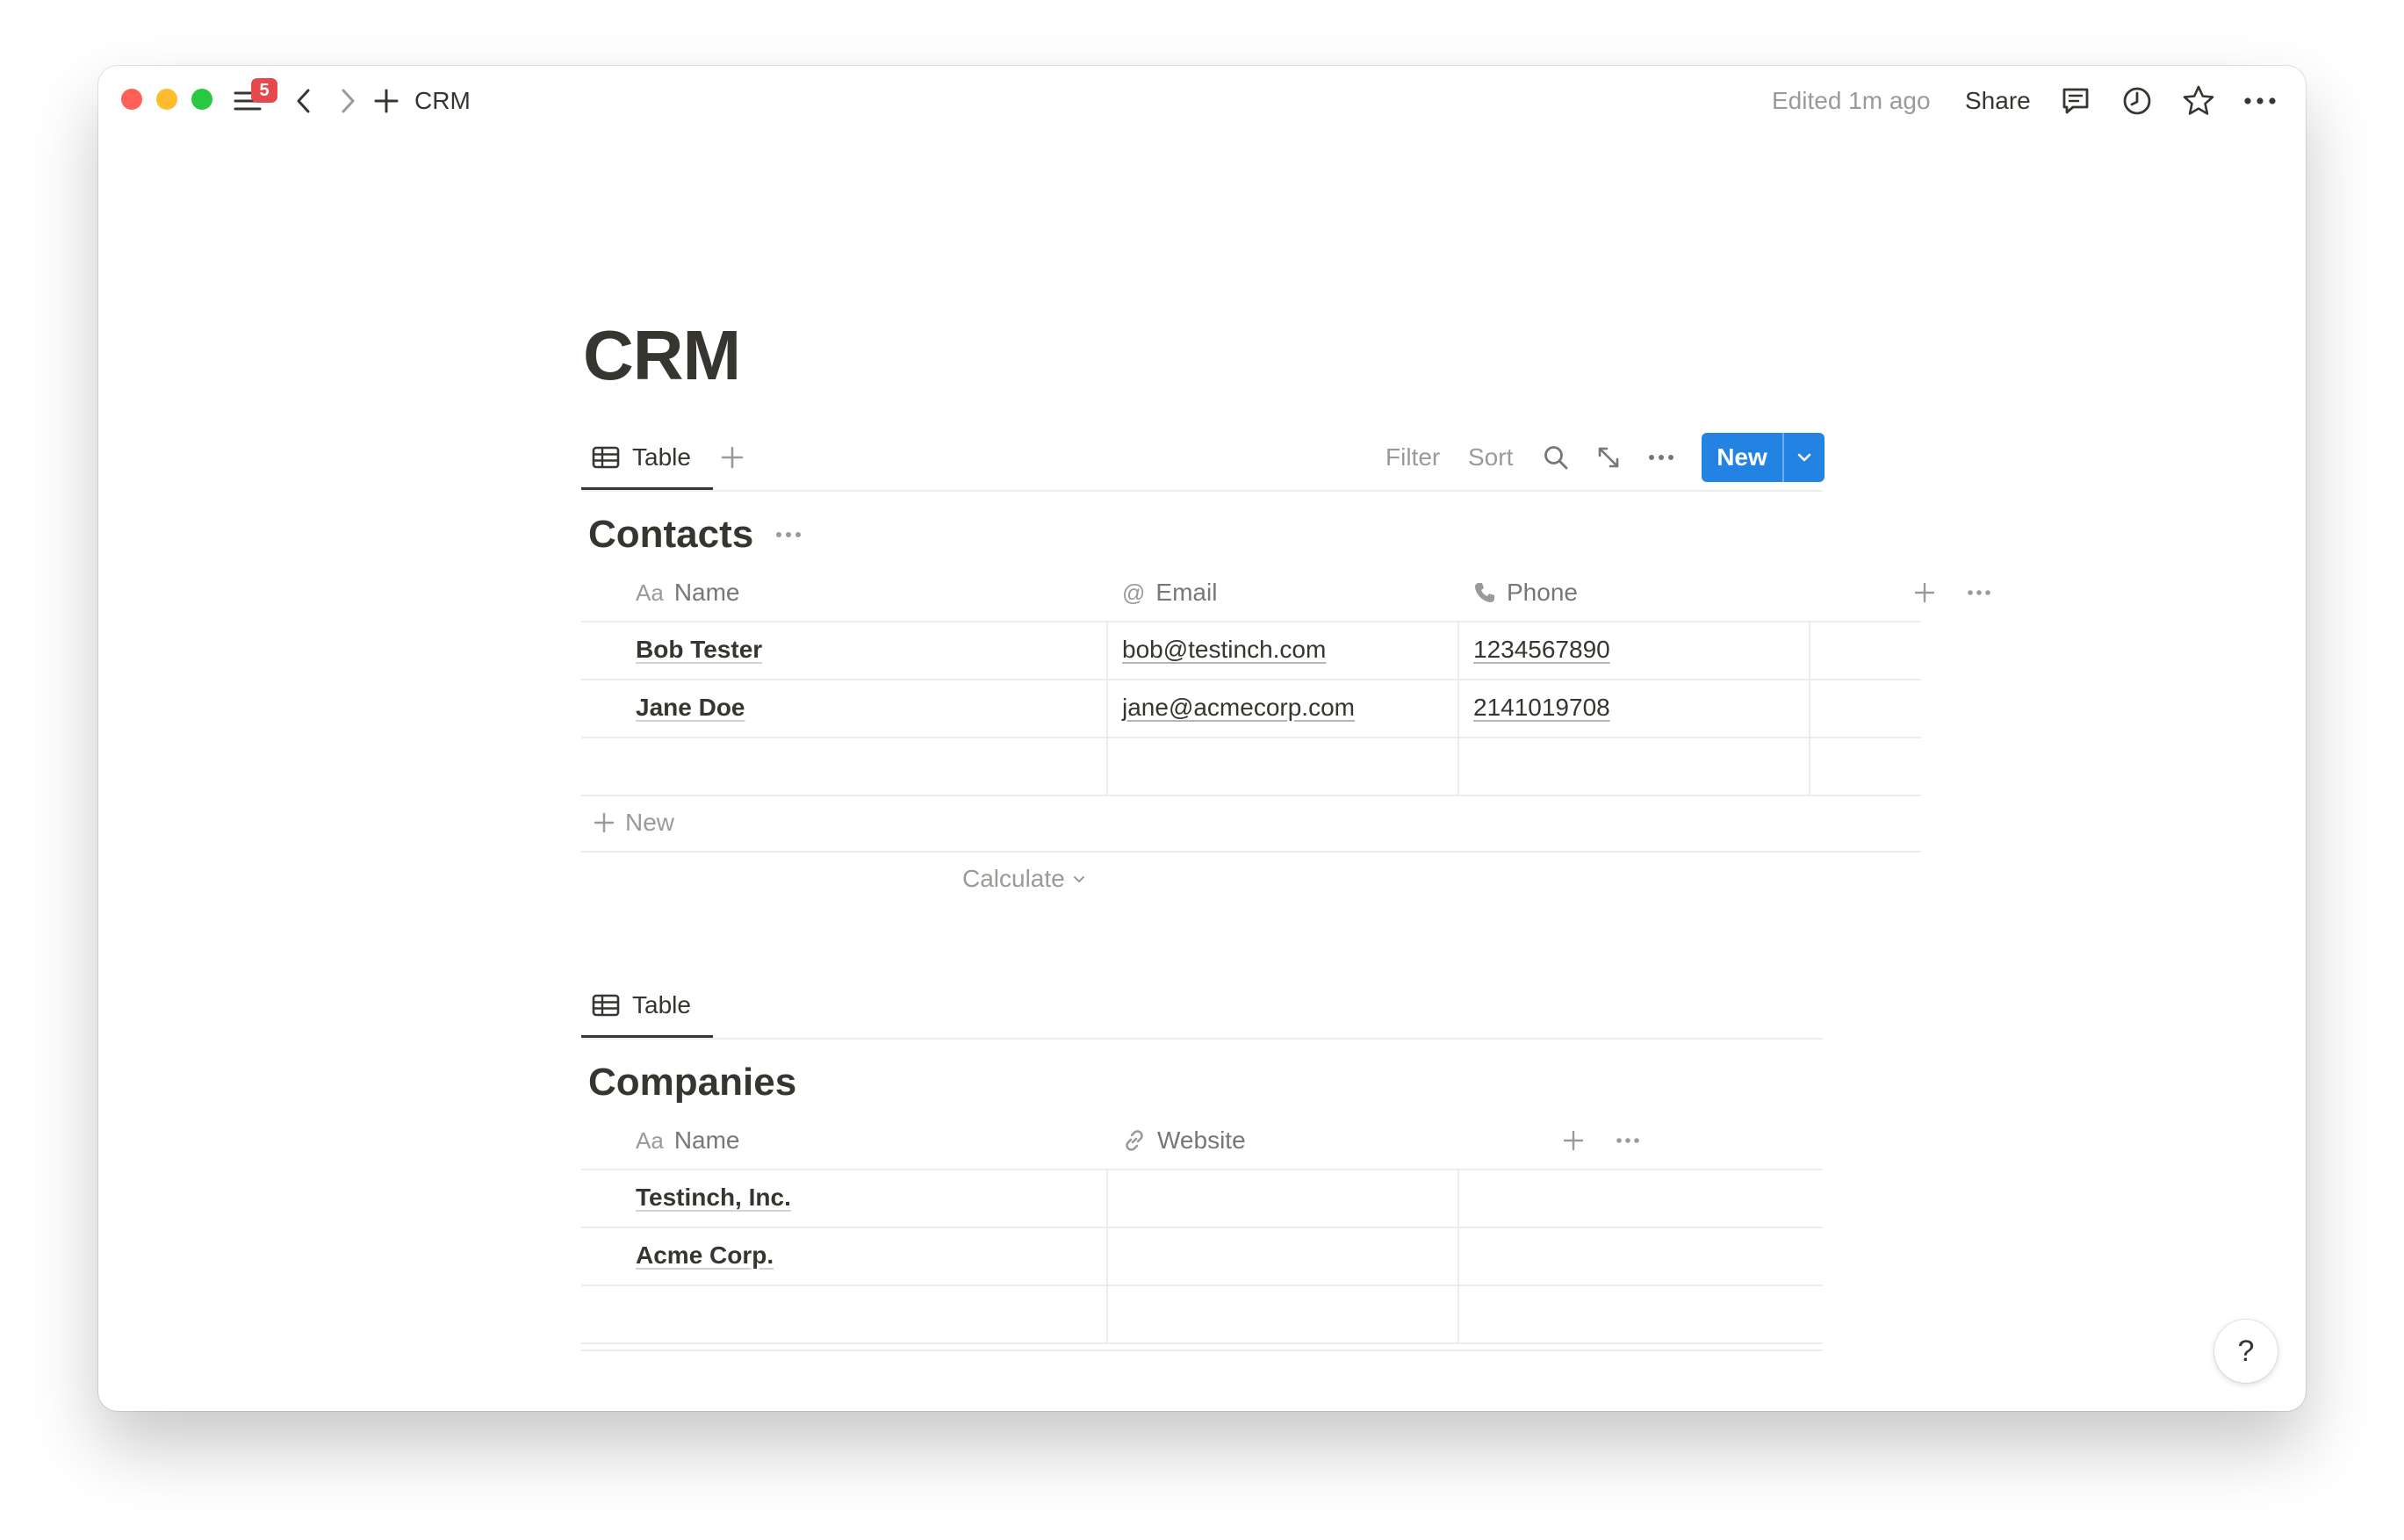 The width and height of the screenshot is (2404, 1540). Describe the element at coordinates (789, 534) in the screenshot. I see `contacts-more-icon` at that location.